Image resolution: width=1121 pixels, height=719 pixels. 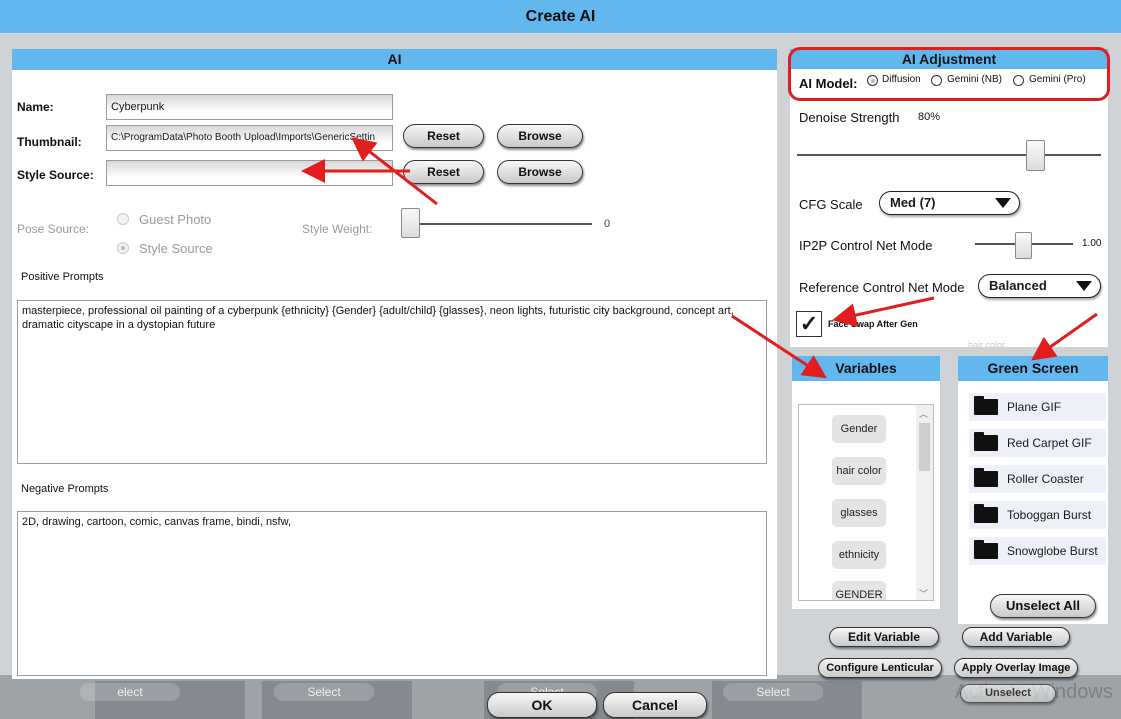 What do you see at coordinates (1064, 336) in the screenshot?
I see `arrow-to-green-screen` at bounding box center [1064, 336].